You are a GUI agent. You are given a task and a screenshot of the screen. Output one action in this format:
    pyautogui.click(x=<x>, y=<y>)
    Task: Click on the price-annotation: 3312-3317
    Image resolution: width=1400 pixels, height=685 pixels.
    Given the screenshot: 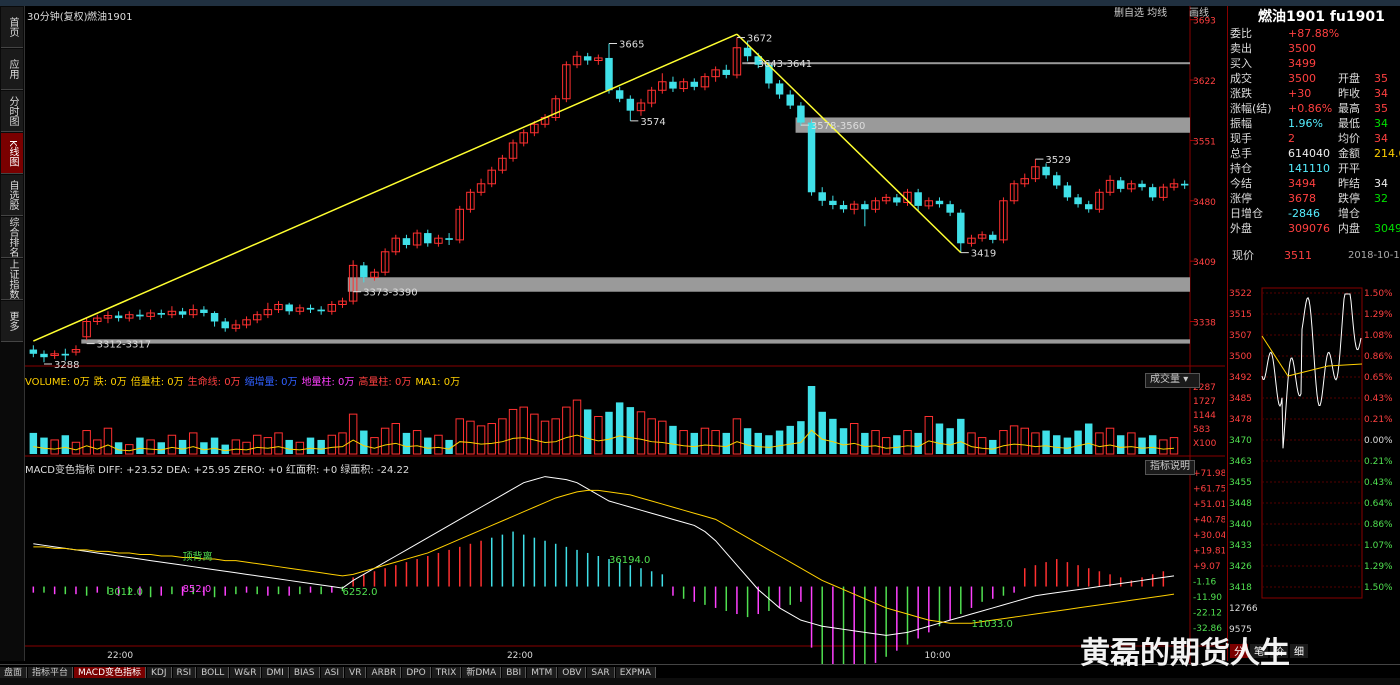 What is the action you would take?
    pyautogui.click(x=124, y=345)
    